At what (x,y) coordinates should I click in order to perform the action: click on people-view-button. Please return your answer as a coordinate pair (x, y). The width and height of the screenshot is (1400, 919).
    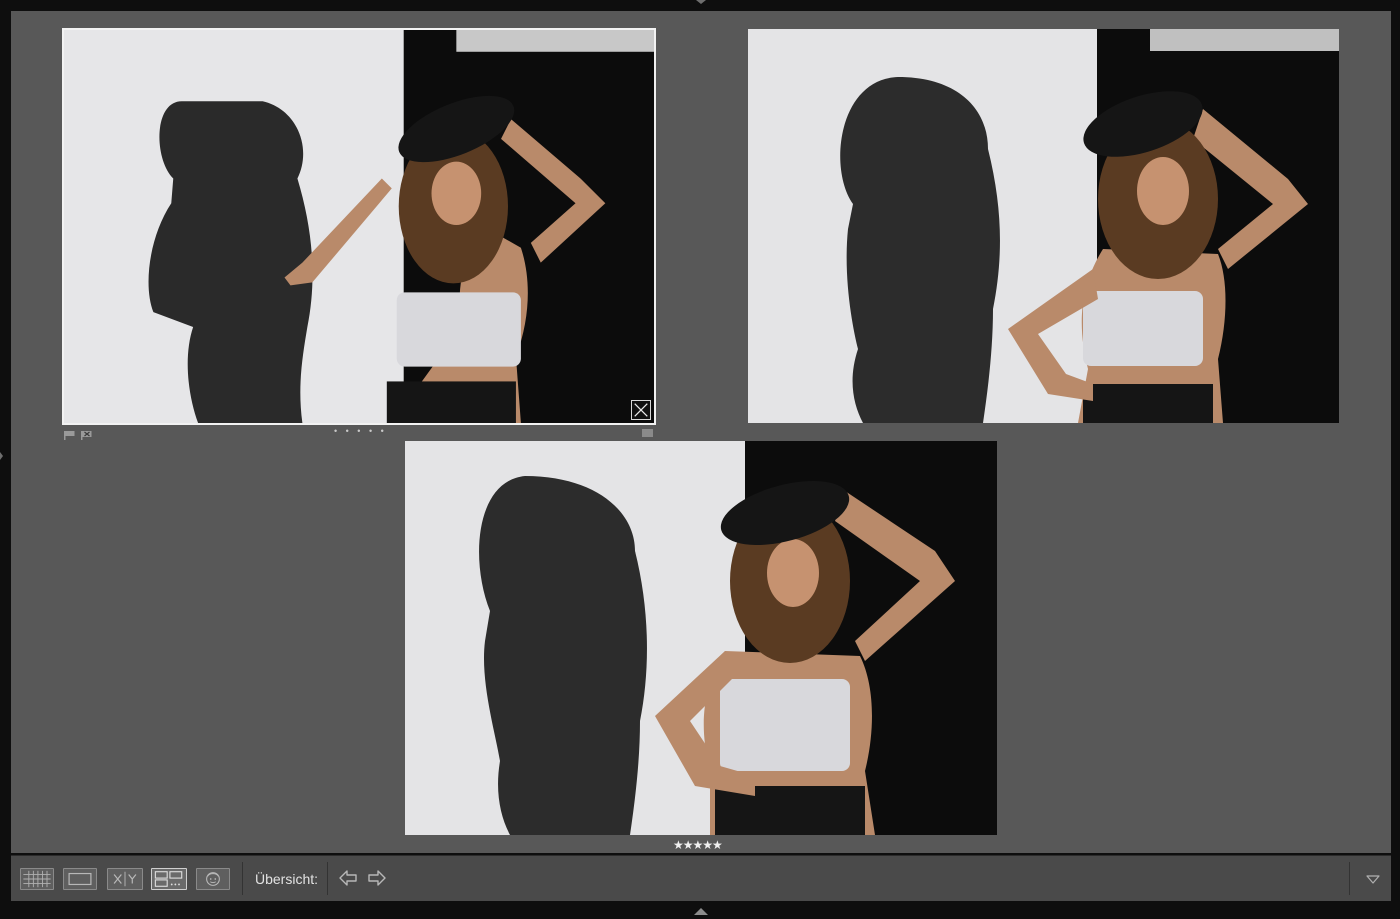
    Looking at the image, I should click on (213, 879).